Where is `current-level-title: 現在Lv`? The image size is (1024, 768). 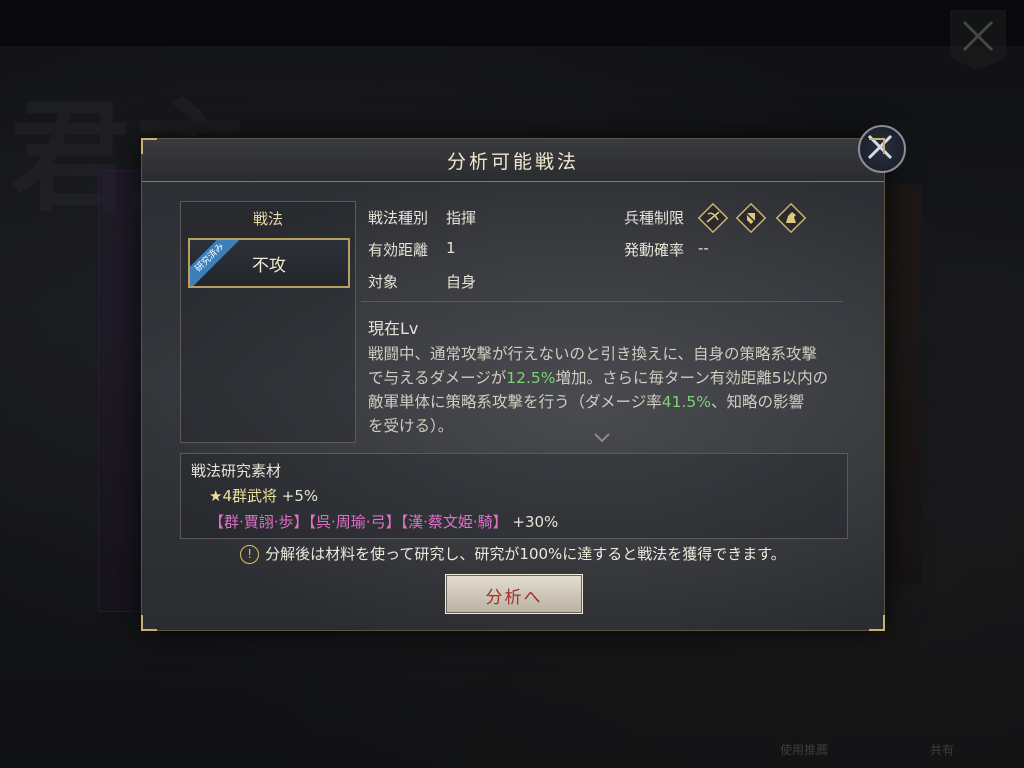 current-level-title: 現在Lv is located at coordinates (393, 328).